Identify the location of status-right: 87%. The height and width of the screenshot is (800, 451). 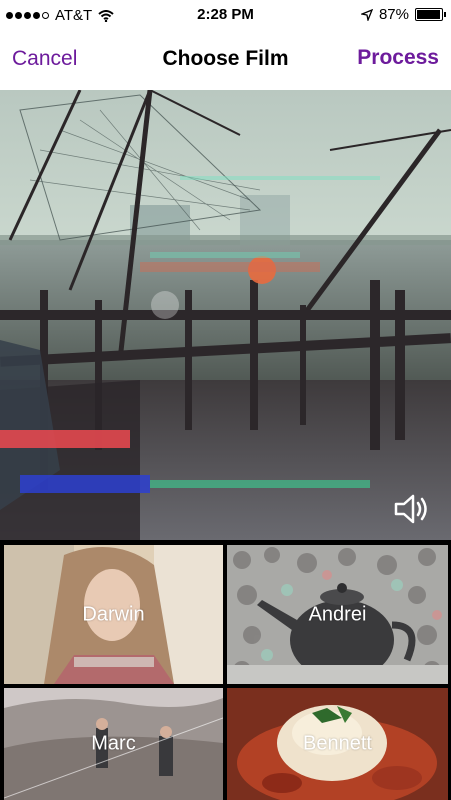
(403, 14).